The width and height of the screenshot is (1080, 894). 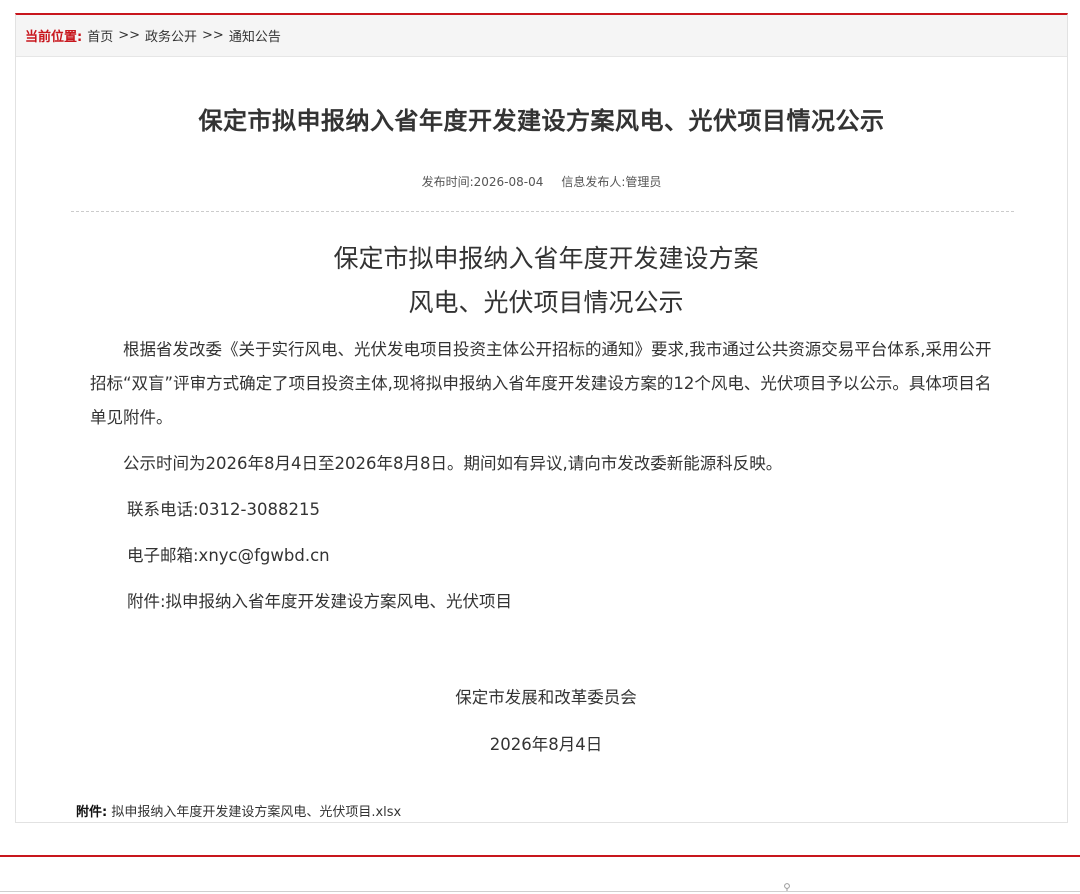 I want to click on footer-bottom-line, so click(x=540, y=891).